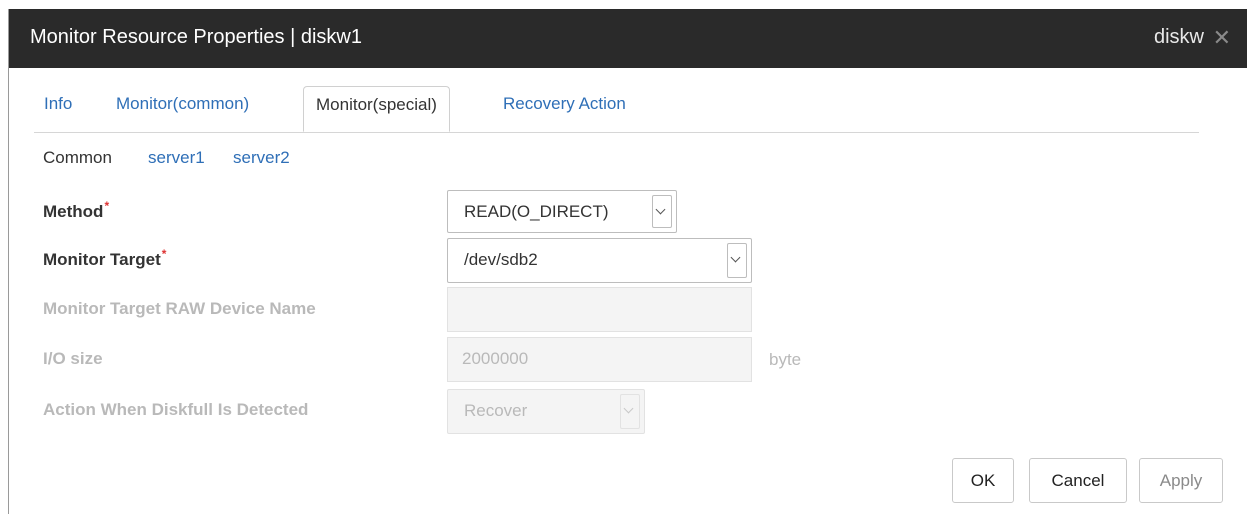 This screenshot has height=514, width=1247. What do you see at coordinates (73, 358) in the screenshot?
I see `io-size-label: I/O size` at bounding box center [73, 358].